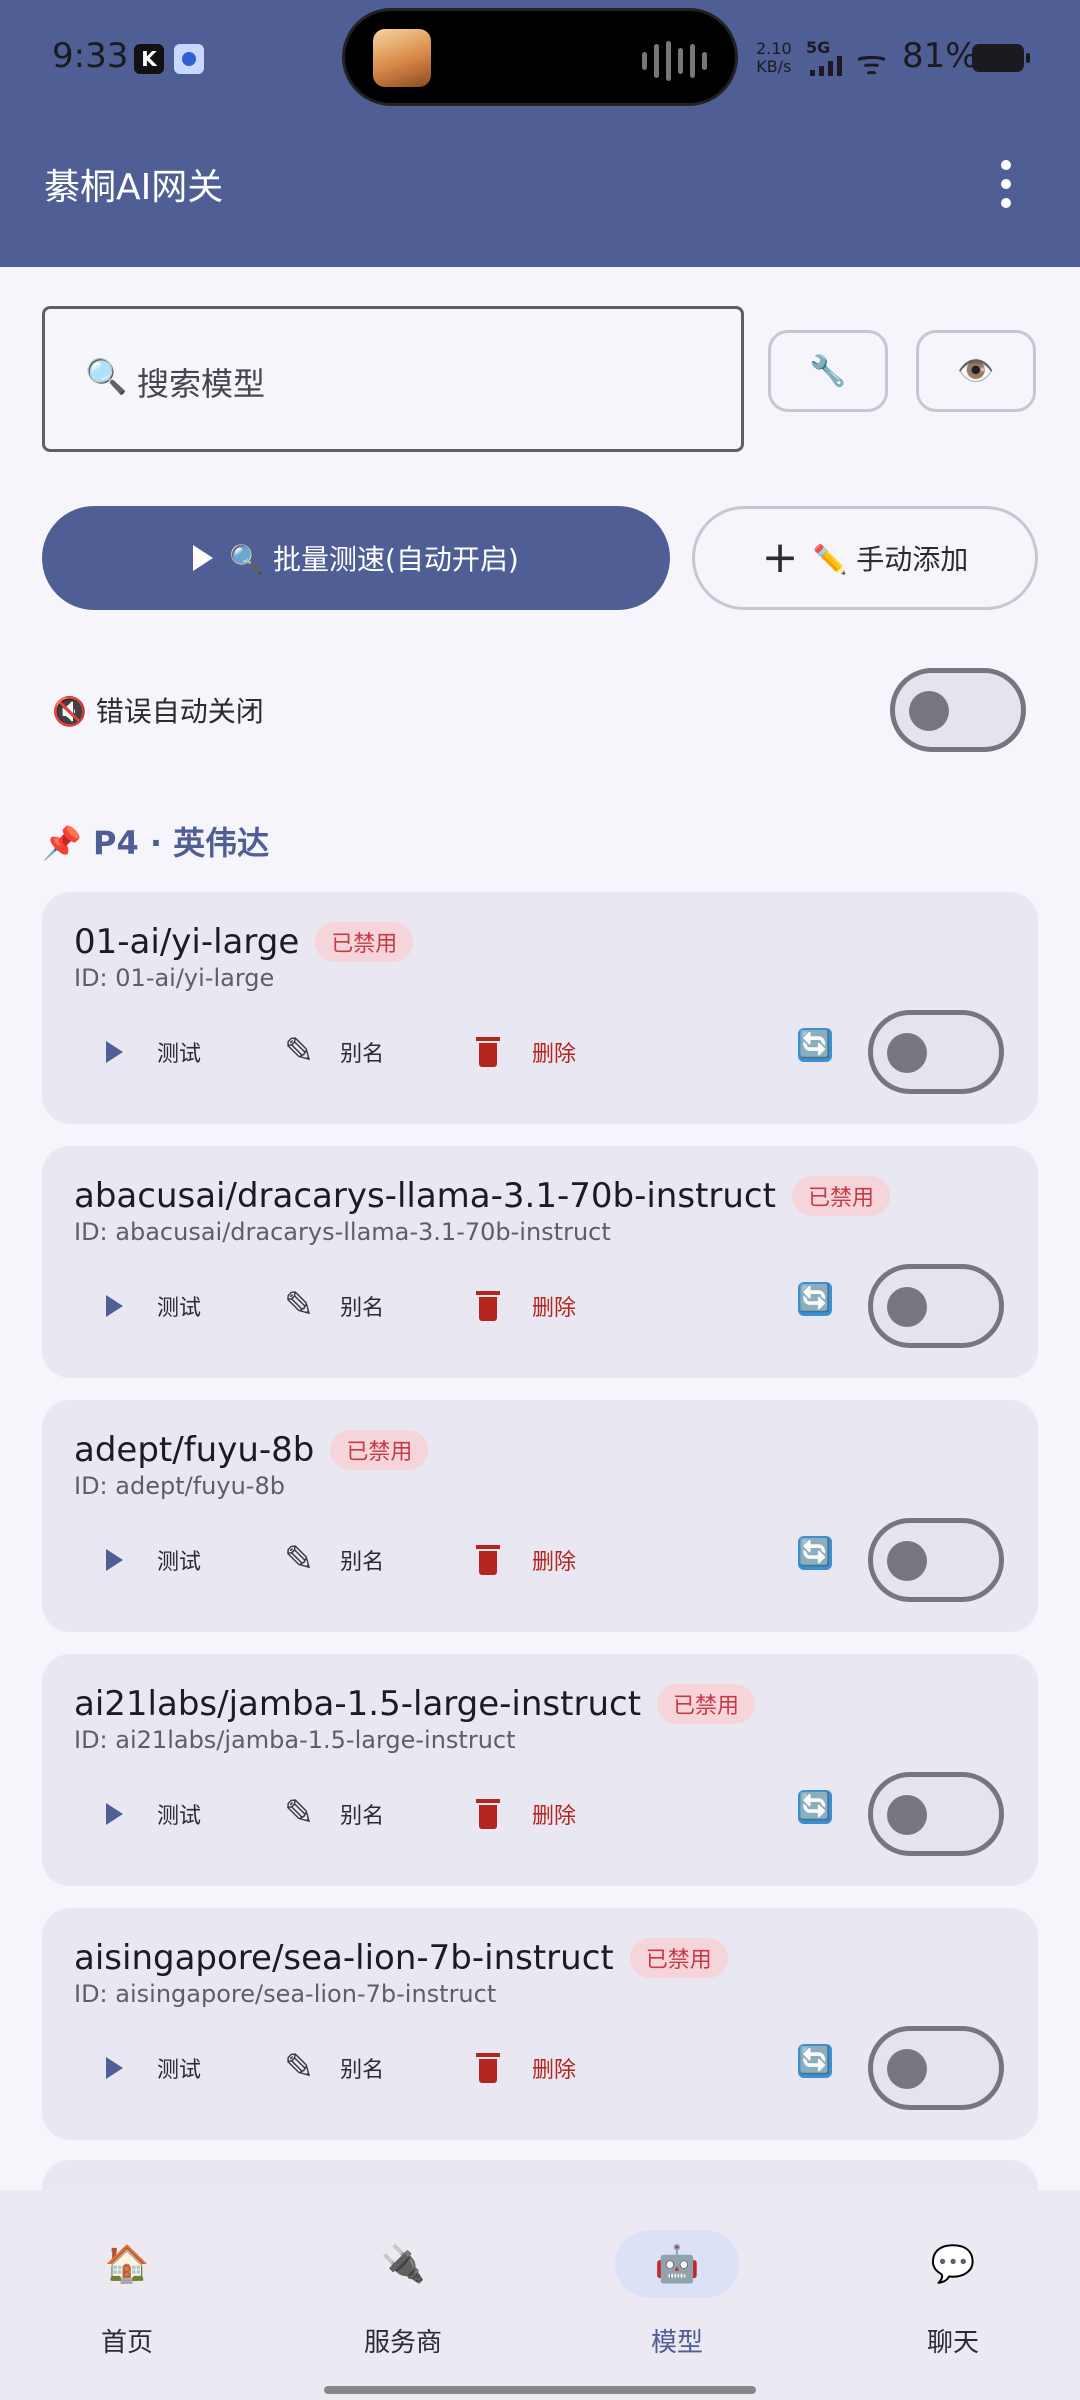  I want to click on nav-label-home: 首页, so click(126, 2343).